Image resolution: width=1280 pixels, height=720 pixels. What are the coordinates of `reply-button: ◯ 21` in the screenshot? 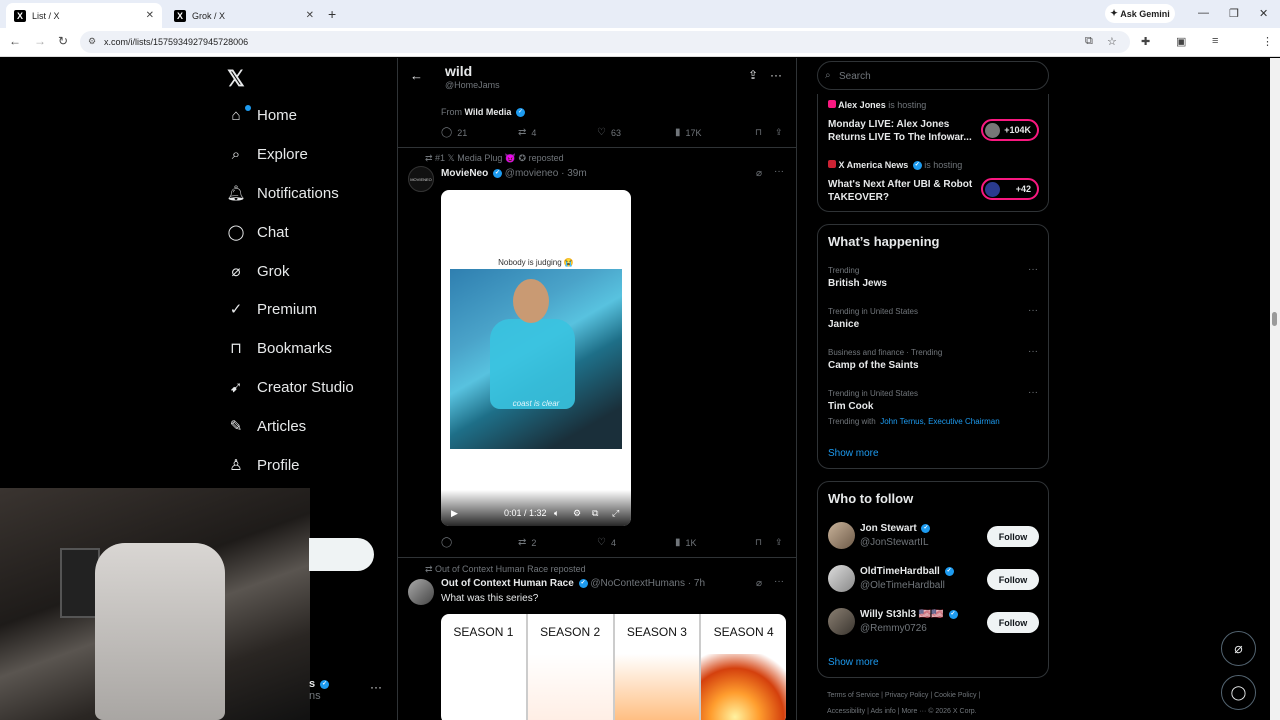 It's located at (454, 132).